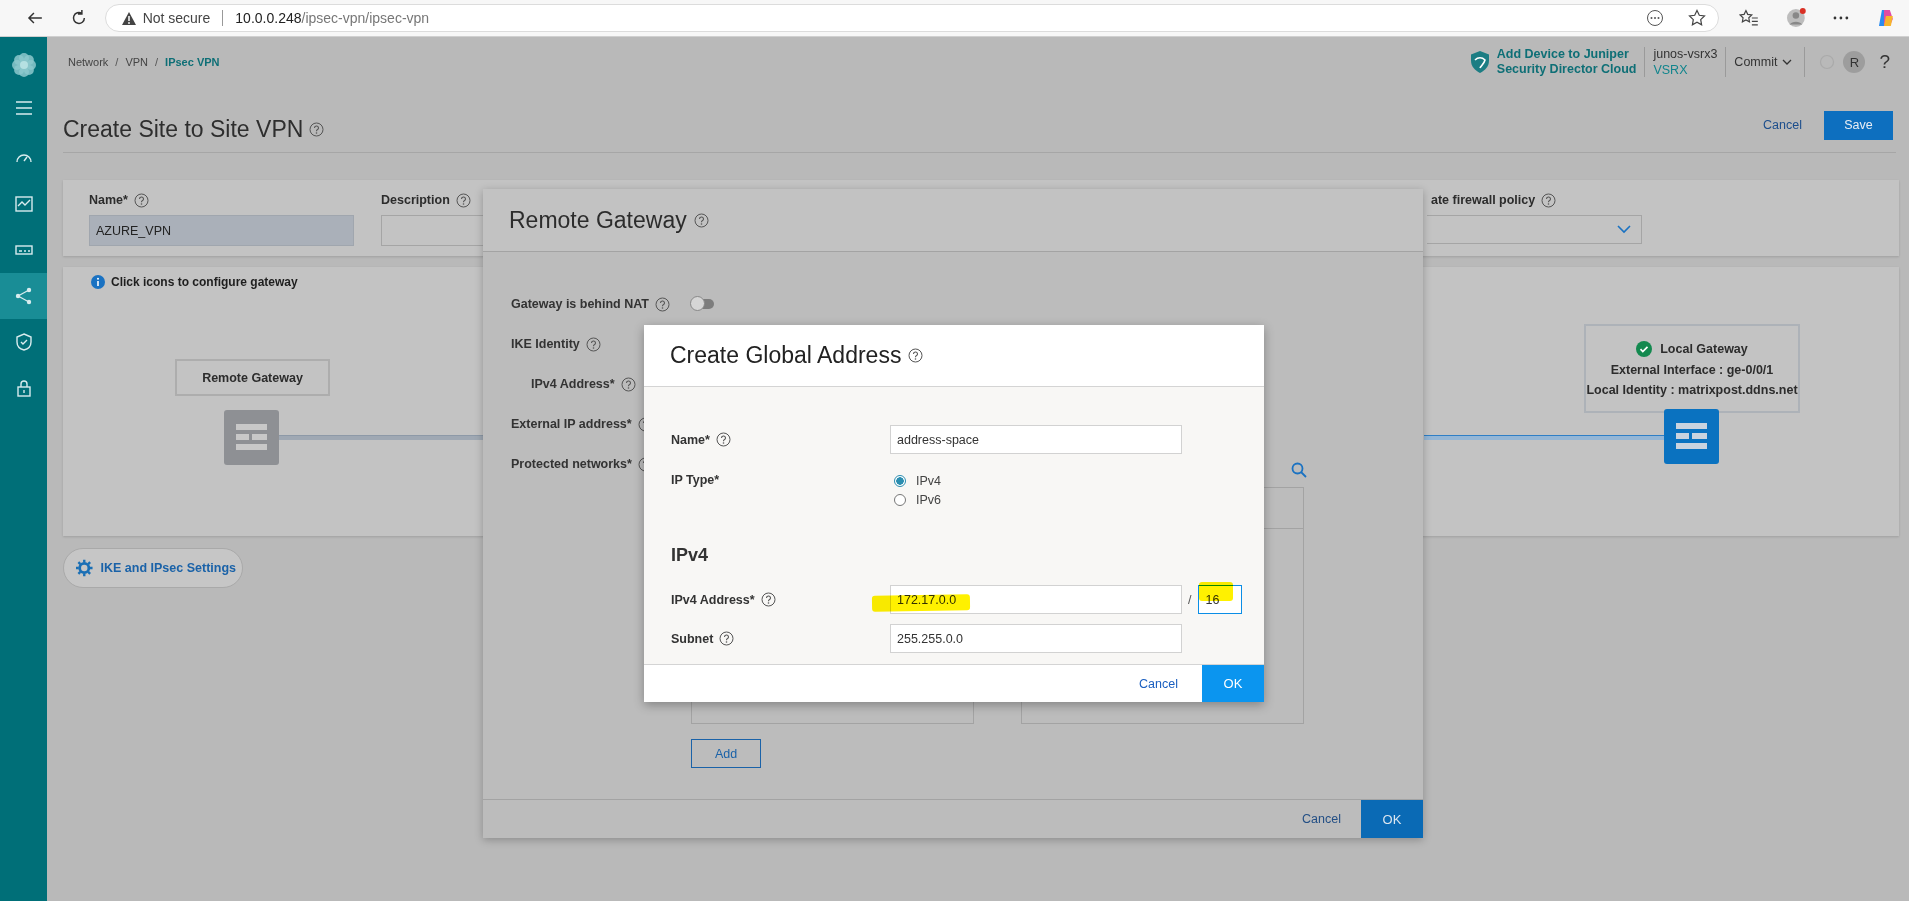  What do you see at coordinates (545, 344) in the screenshot?
I see `field-label: IKE Identity` at bounding box center [545, 344].